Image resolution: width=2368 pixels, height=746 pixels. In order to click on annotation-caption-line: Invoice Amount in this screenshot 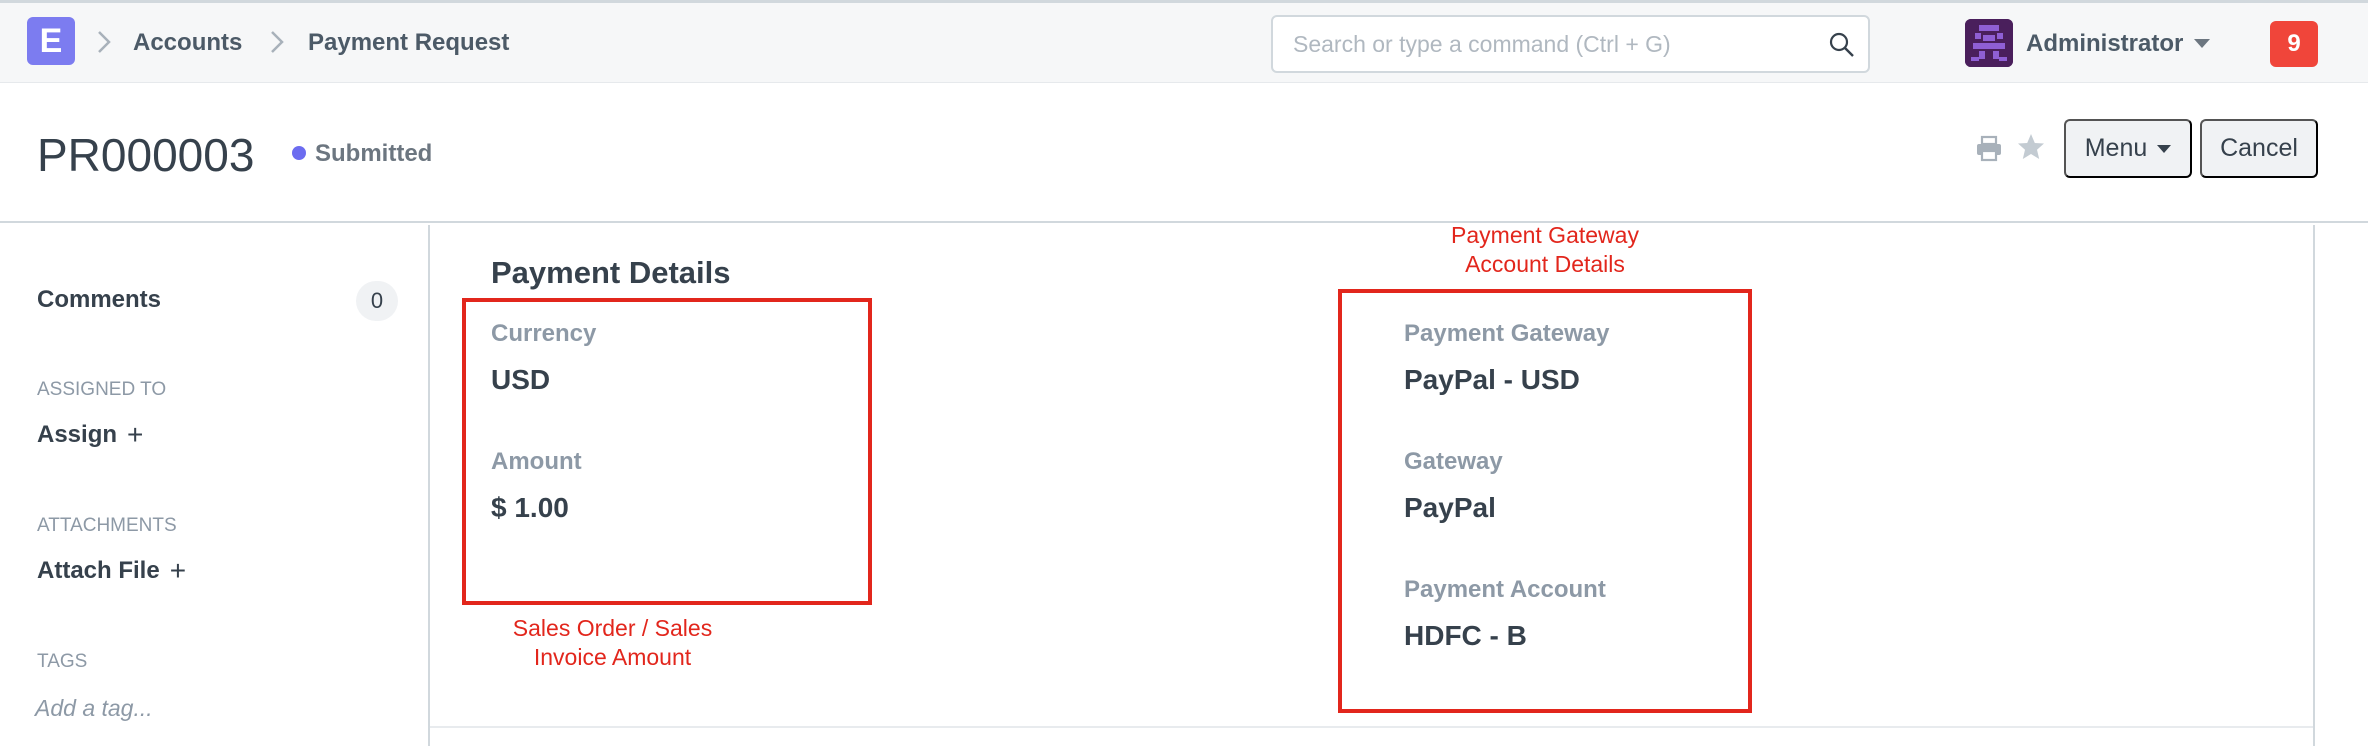, I will do `click(612, 657)`.